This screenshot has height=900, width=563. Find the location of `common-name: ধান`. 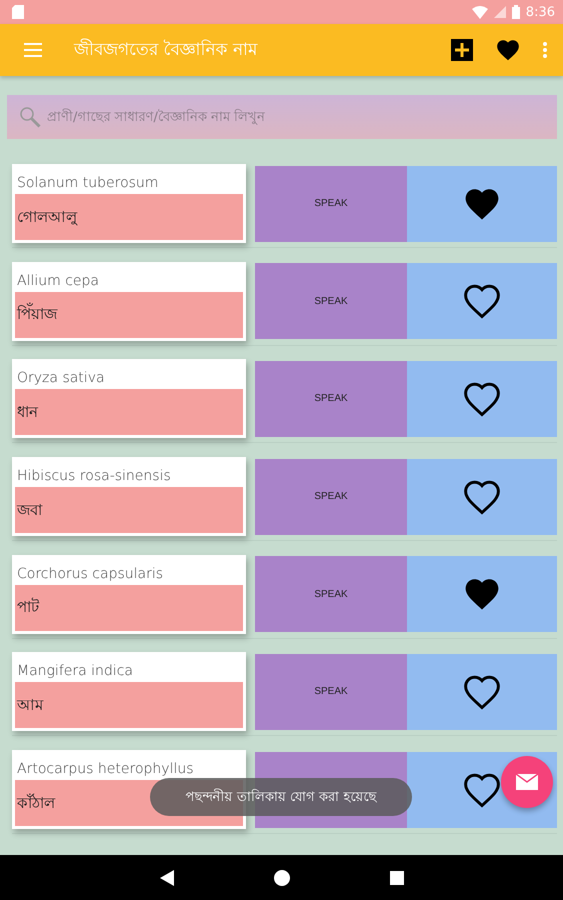

common-name: ধান is located at coordinates (129, 412).